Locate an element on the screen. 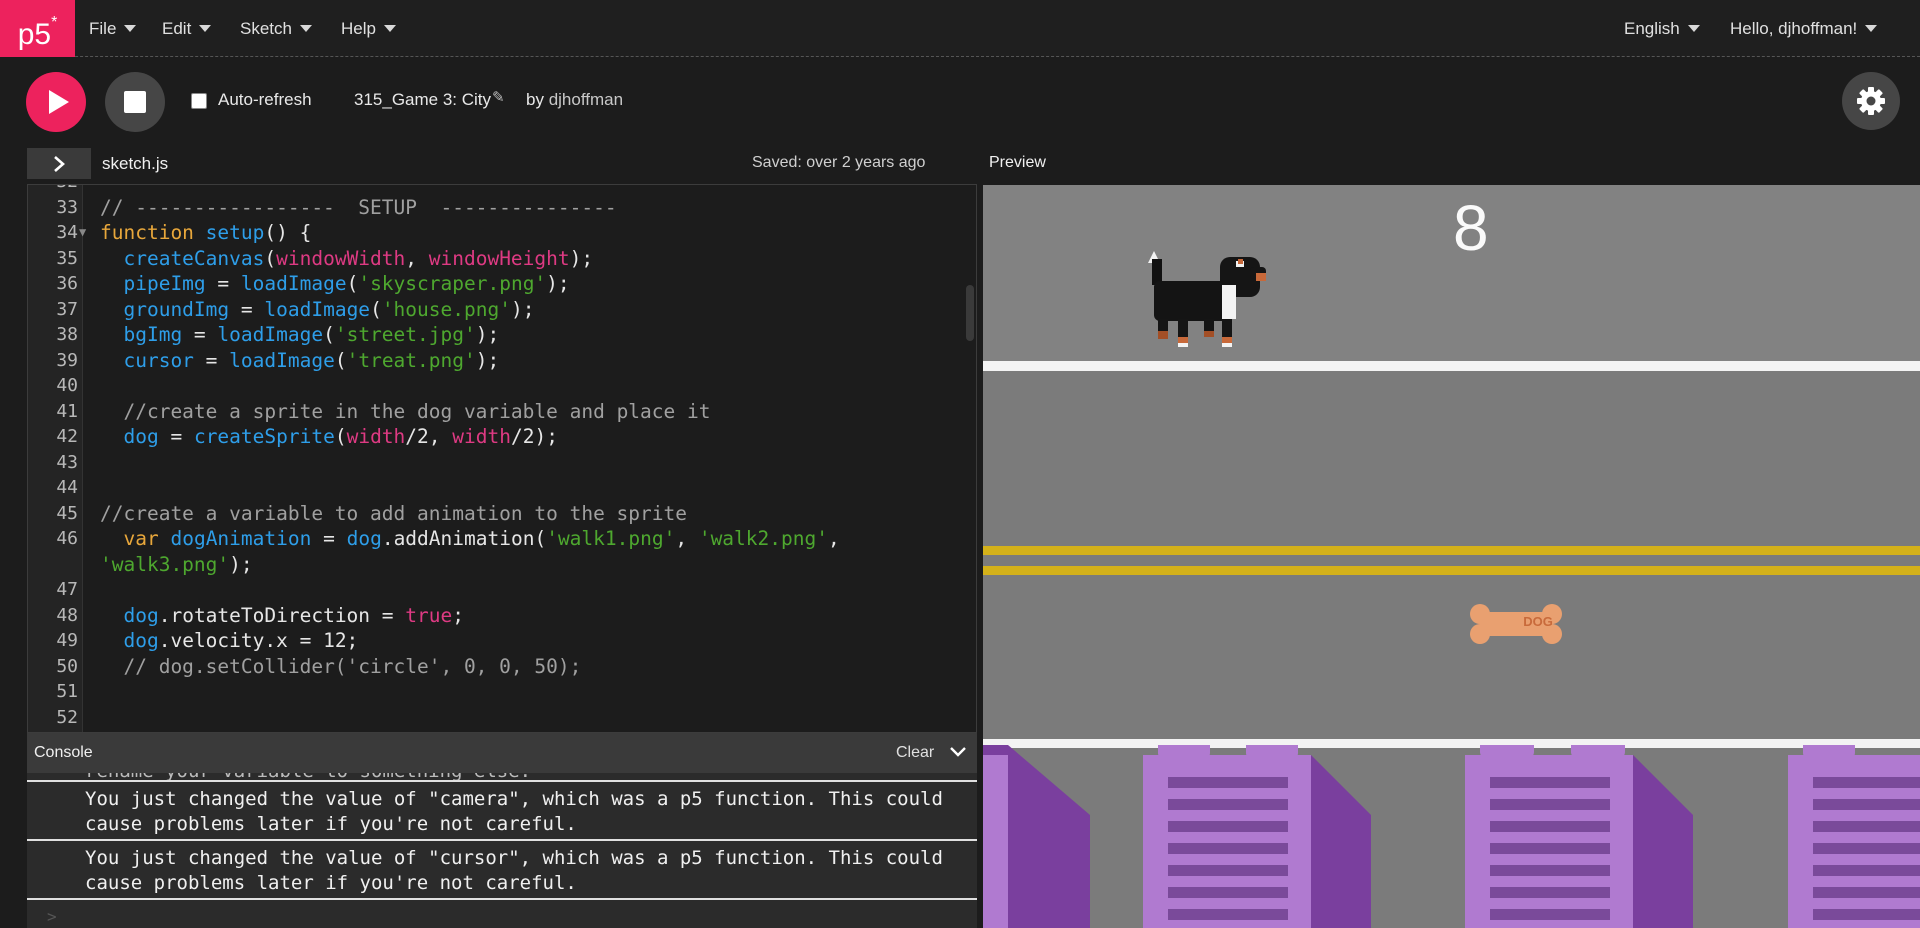 This screenshot has width=1920, height=928. line-number: 45 is located at coordinates (67, 513).